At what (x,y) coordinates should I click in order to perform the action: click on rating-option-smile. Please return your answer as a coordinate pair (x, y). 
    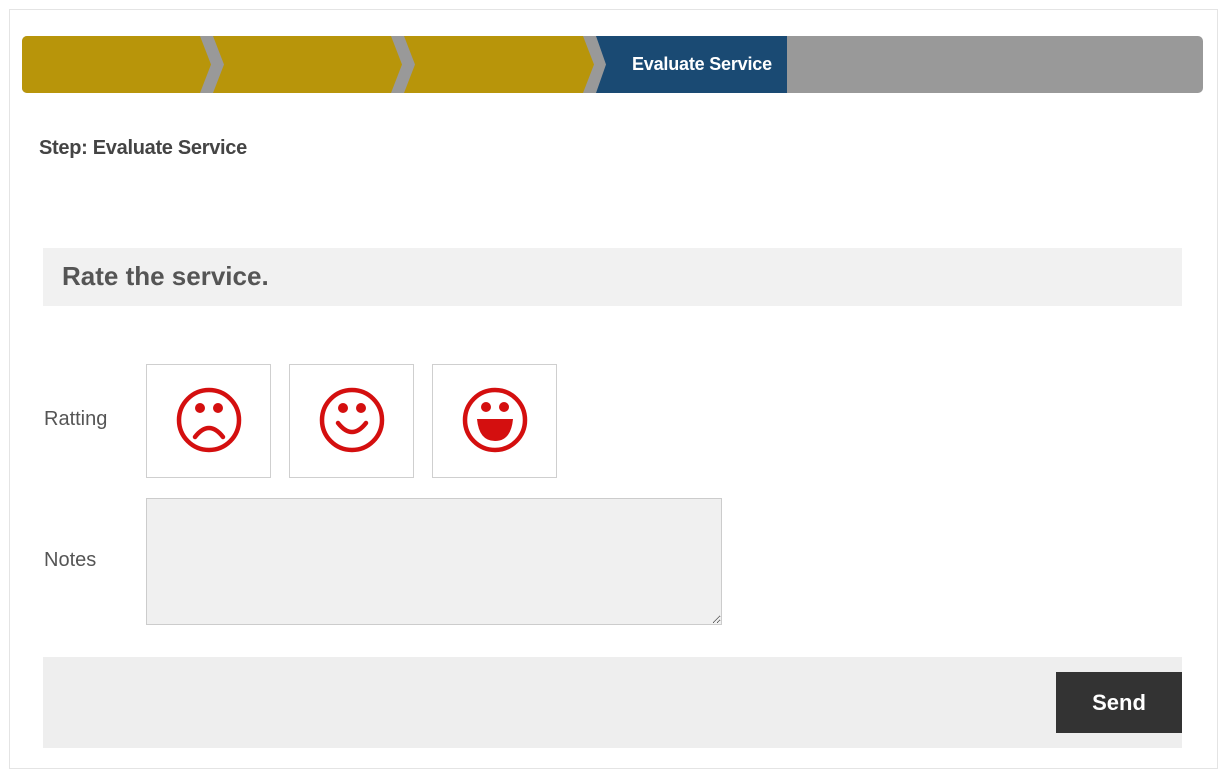
    Looking at the image, I should click on (351, 421).